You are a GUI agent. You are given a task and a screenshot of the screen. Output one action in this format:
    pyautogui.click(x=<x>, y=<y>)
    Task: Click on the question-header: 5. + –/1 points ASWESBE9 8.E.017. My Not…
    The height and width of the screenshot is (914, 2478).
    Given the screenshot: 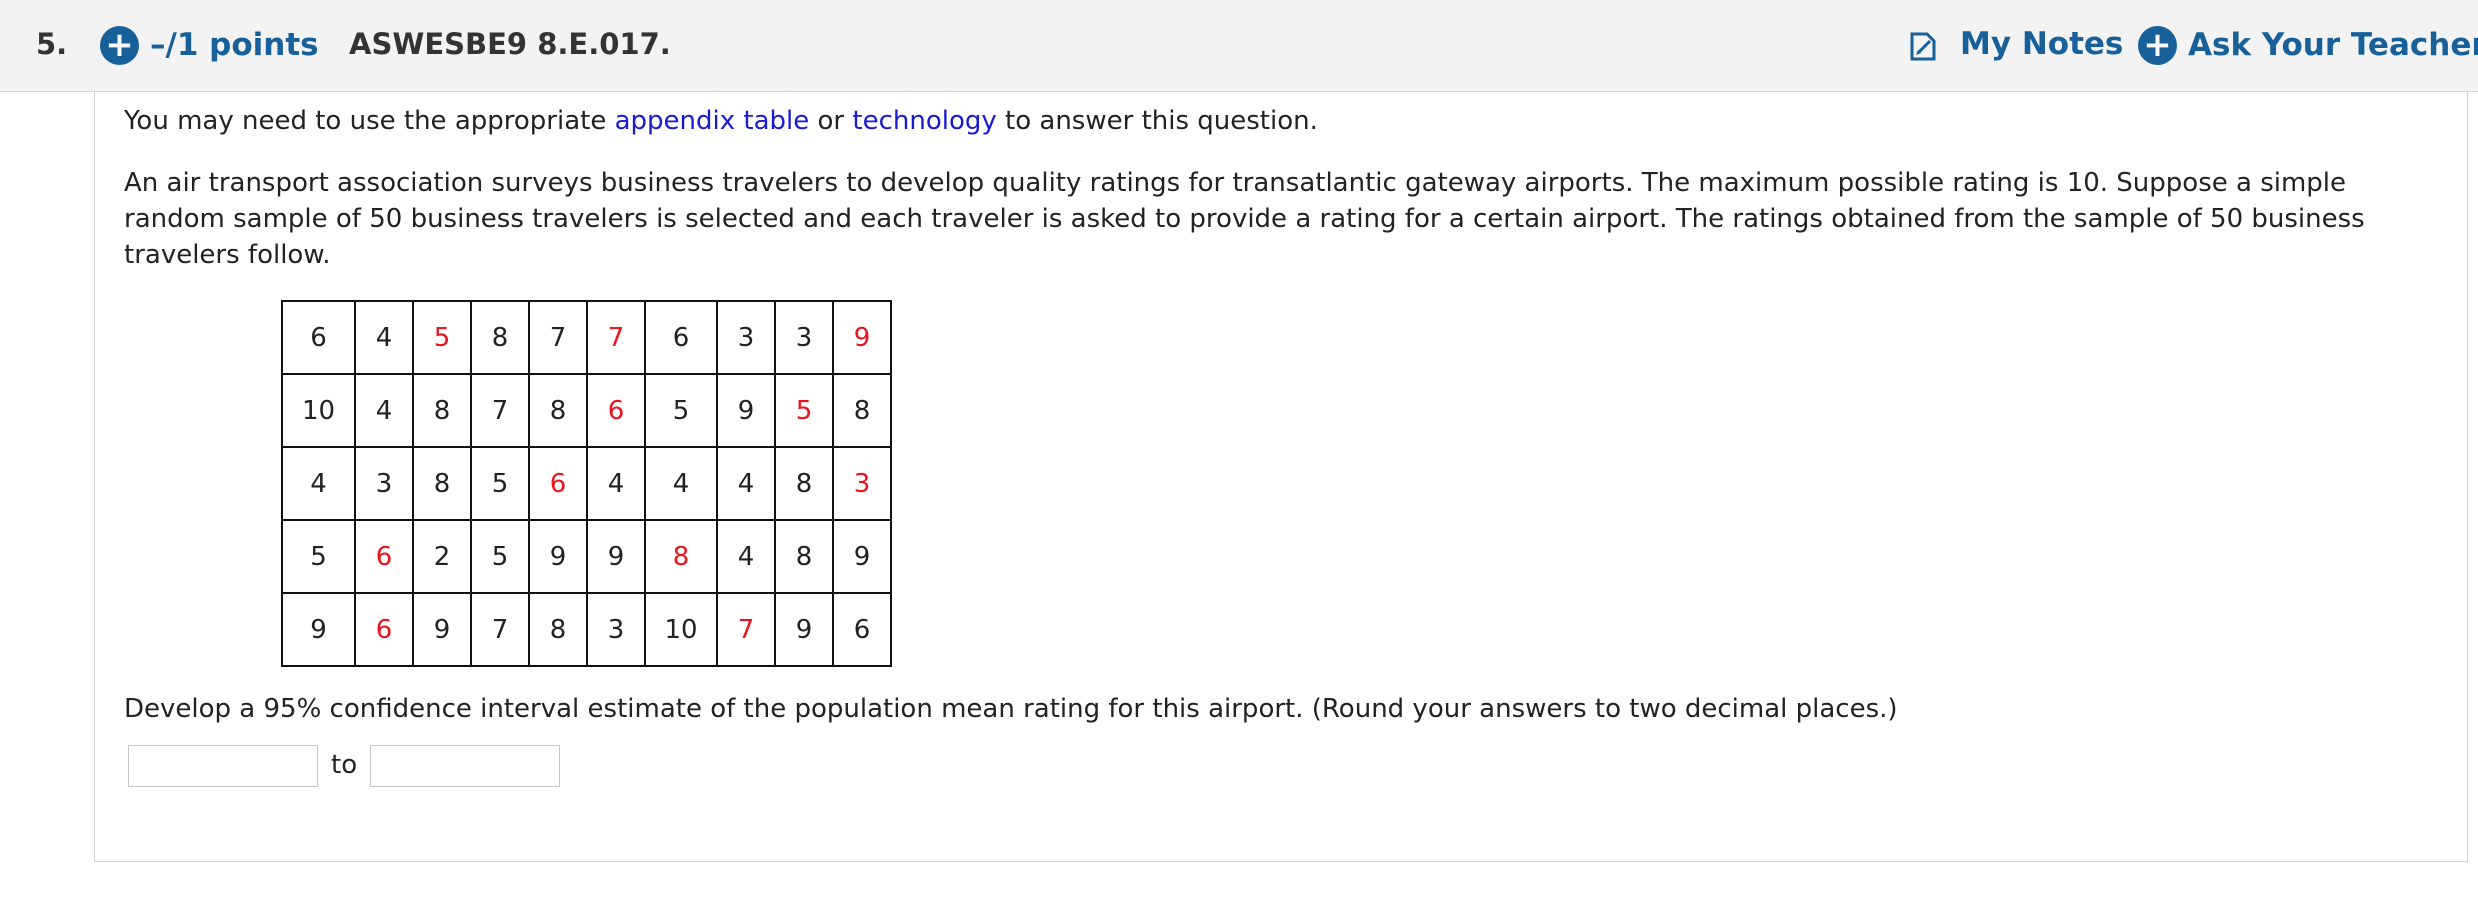 What is the action you would take?
    pyautogui.click(x=1239, y=46)
    